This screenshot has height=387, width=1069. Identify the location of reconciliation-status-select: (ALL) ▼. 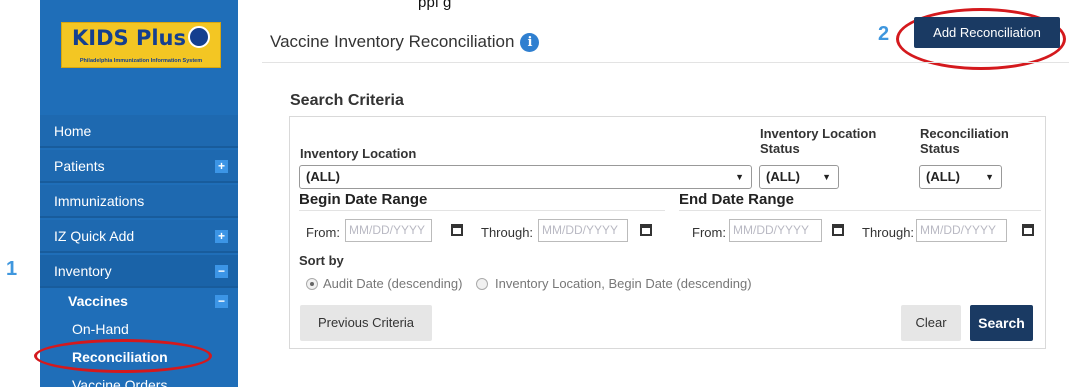
(960, 177).